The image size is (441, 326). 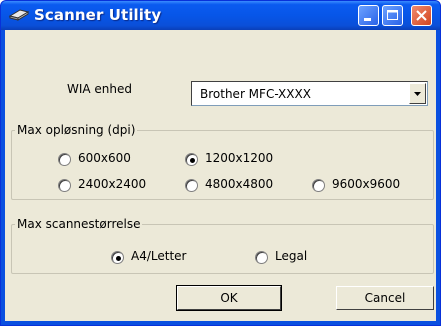 I want to click on close-icon, so click(x=421, y=15).